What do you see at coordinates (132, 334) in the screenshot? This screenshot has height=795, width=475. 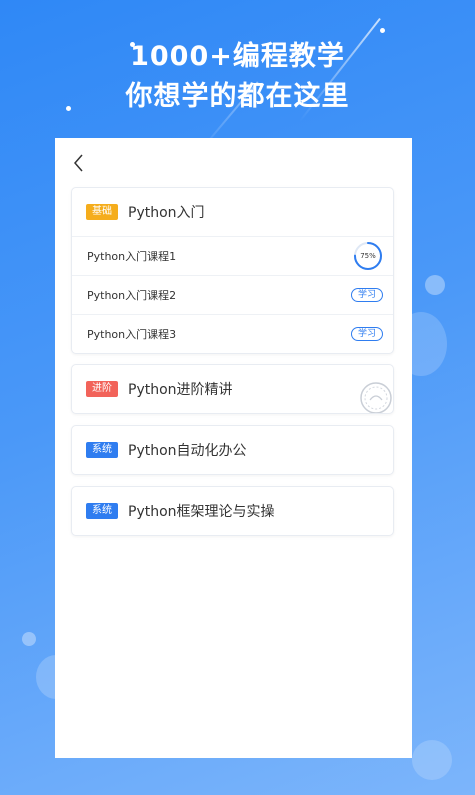 I see `lesson-label: Python入门课程3` at bounding box center [132, 334].